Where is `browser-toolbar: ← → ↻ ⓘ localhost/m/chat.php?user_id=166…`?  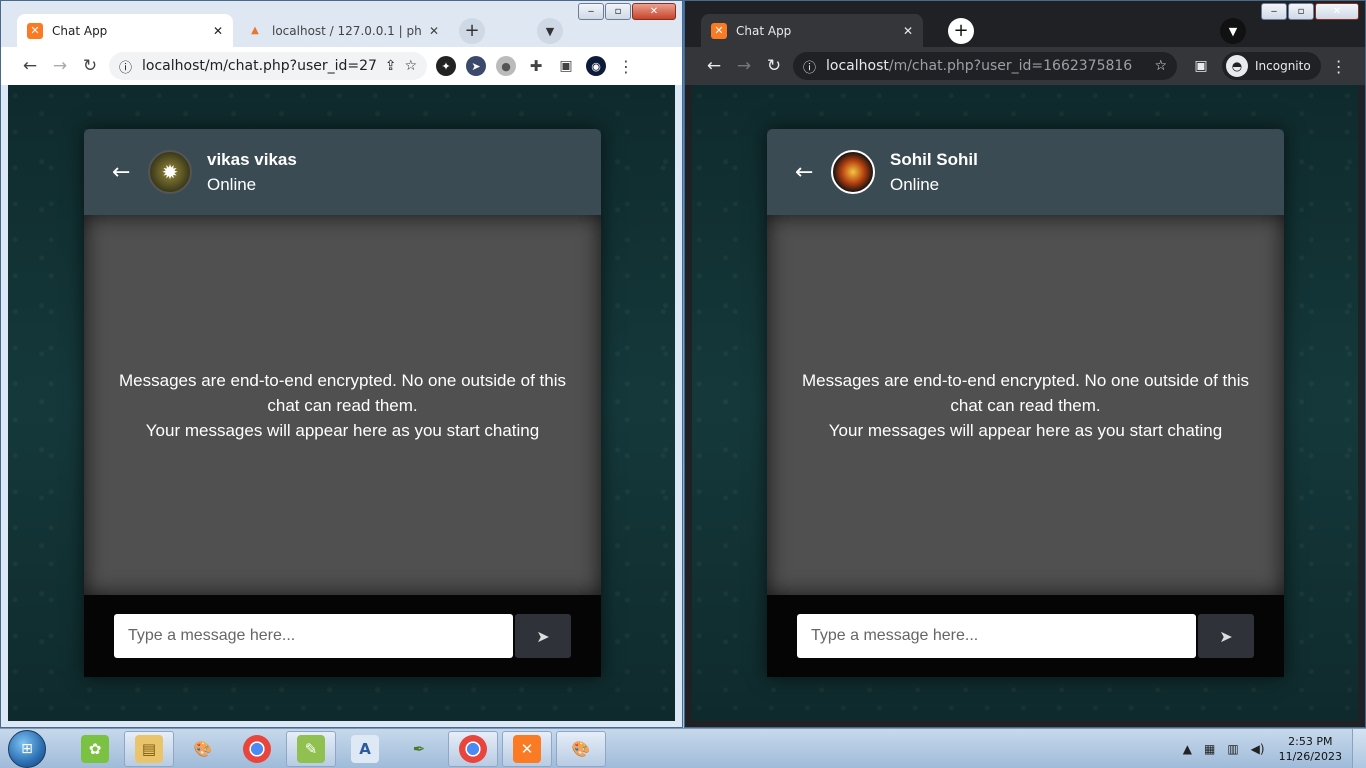
browser-toolbar: ← → ↻ ⓘ localhost/m/chat.php?user_id=166… is located at coordinates (1025, 66).